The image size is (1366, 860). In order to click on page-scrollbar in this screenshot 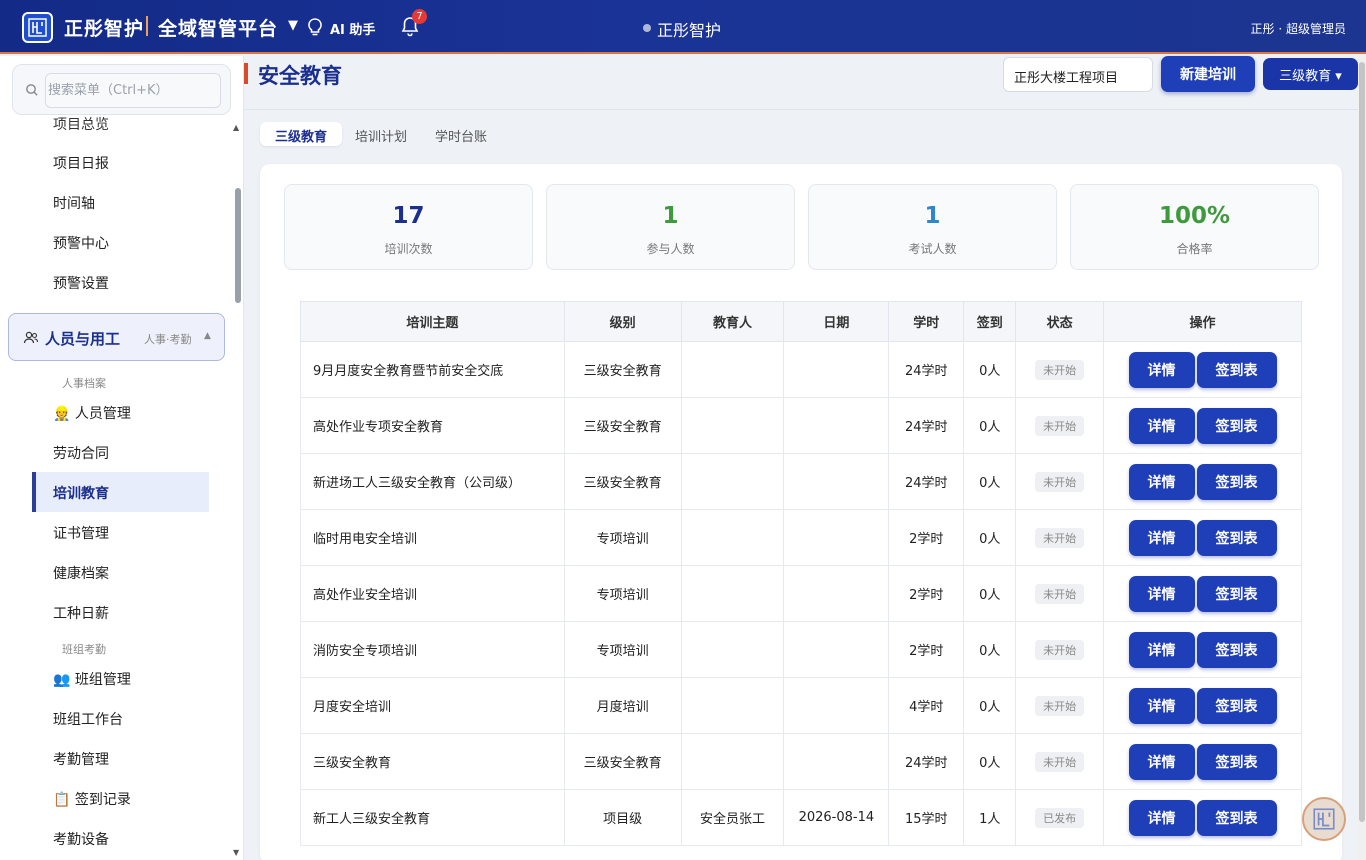, I will do `click(1362, 442)`.